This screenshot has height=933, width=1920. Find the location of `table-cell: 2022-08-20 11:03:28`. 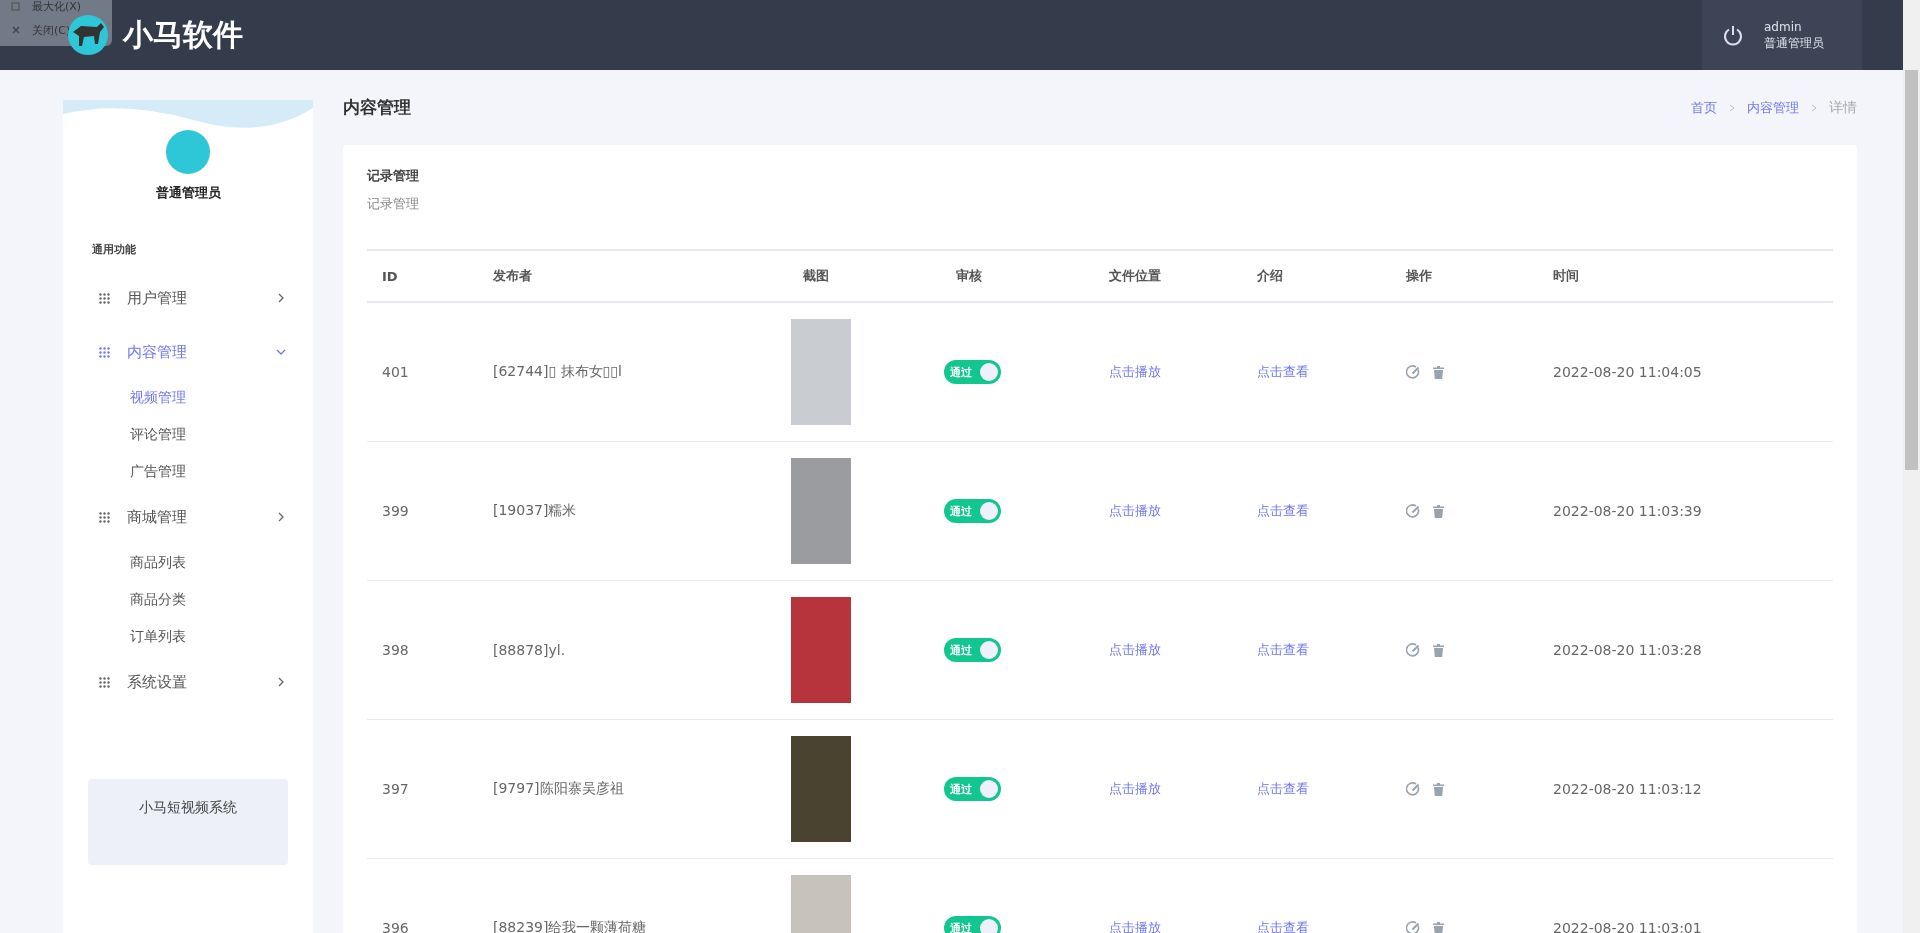

table-cell: 2022-08-20 11:03:28 is located at coordinates (1627, 650).